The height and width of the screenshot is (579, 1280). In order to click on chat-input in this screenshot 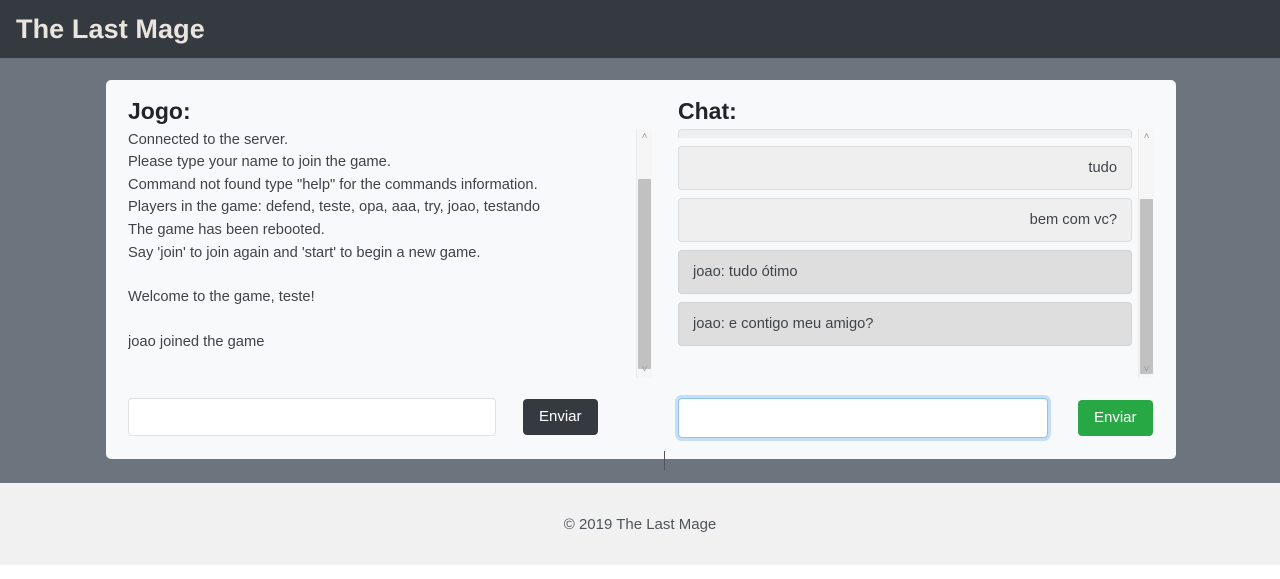, I will do `click(863, 417)`.